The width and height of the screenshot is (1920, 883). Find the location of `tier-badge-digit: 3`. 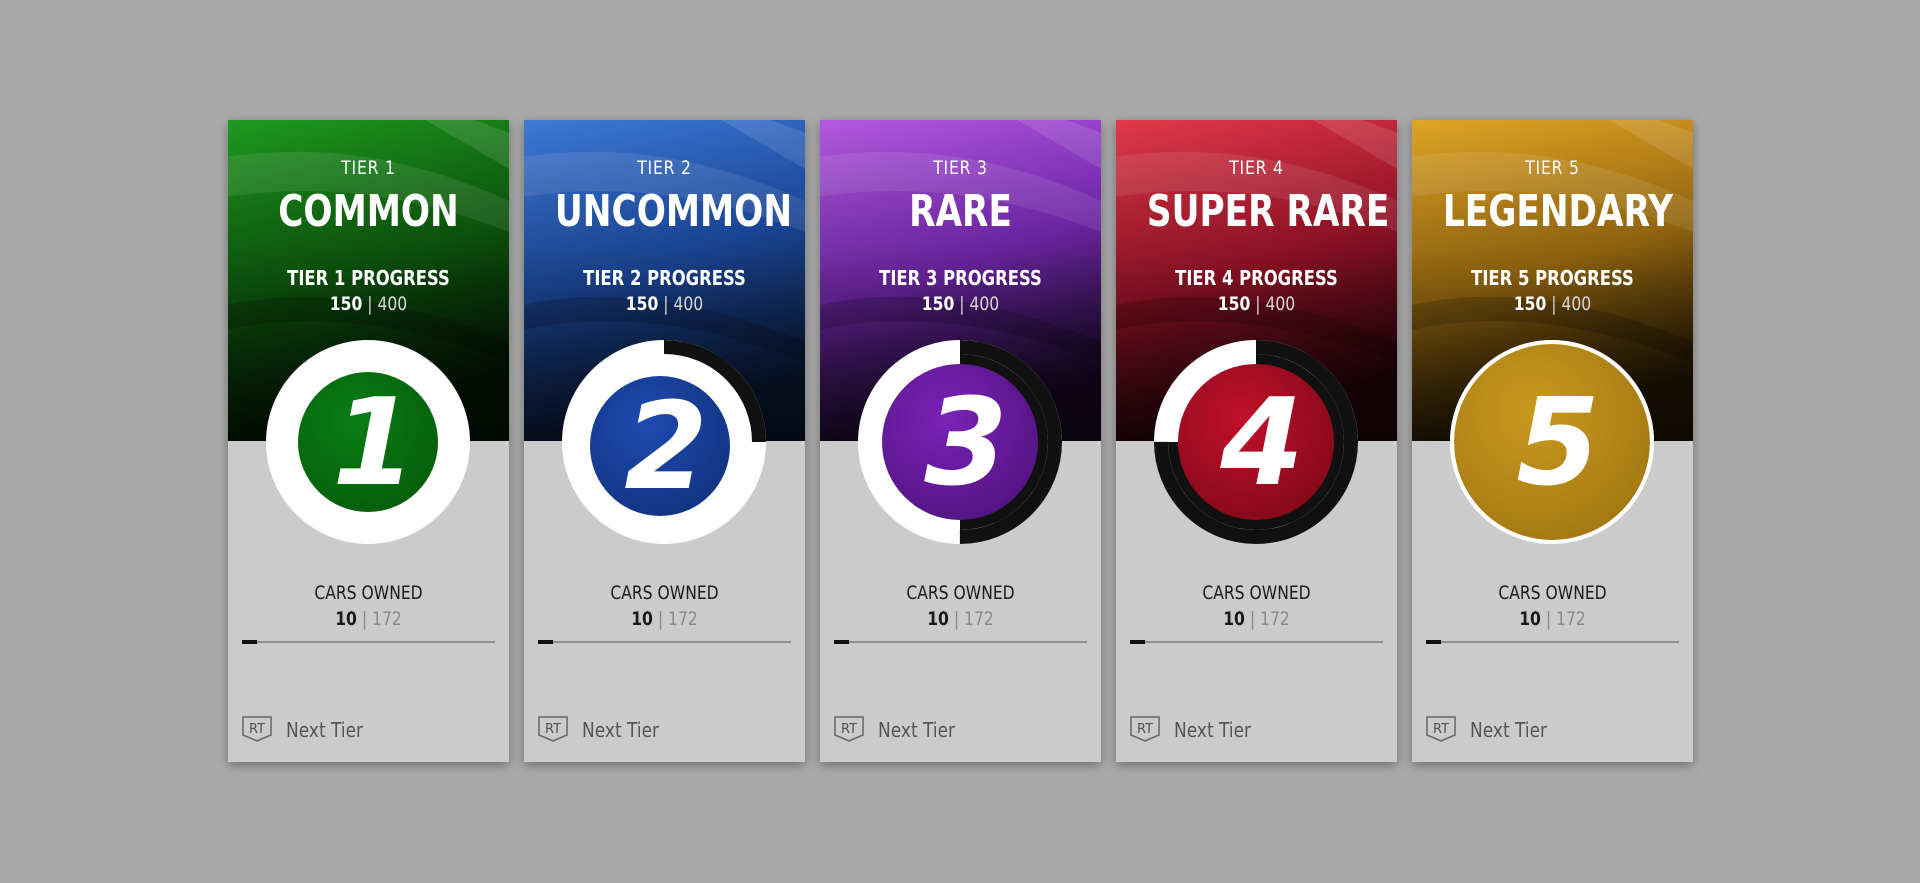

tier-badge-digit: 3 is located at coordinates (966, 443).